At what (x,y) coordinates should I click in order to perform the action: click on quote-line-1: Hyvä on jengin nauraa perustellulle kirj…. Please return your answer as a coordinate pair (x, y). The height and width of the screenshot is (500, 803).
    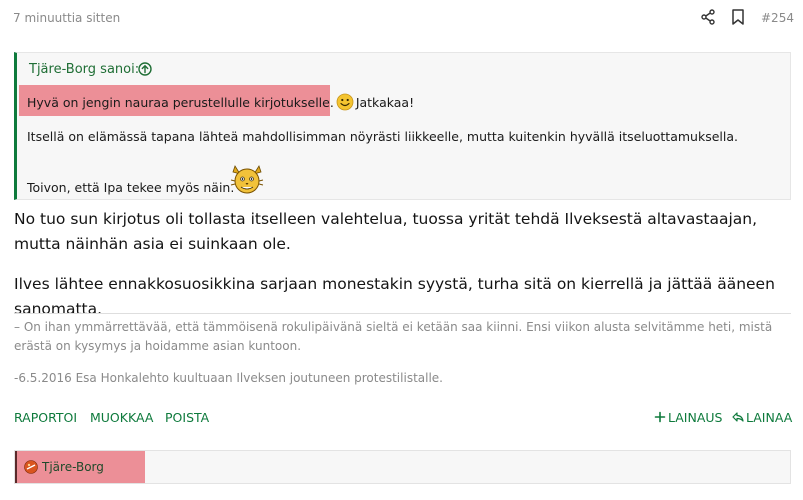
    Looking at the image, I should click on (220, 102).